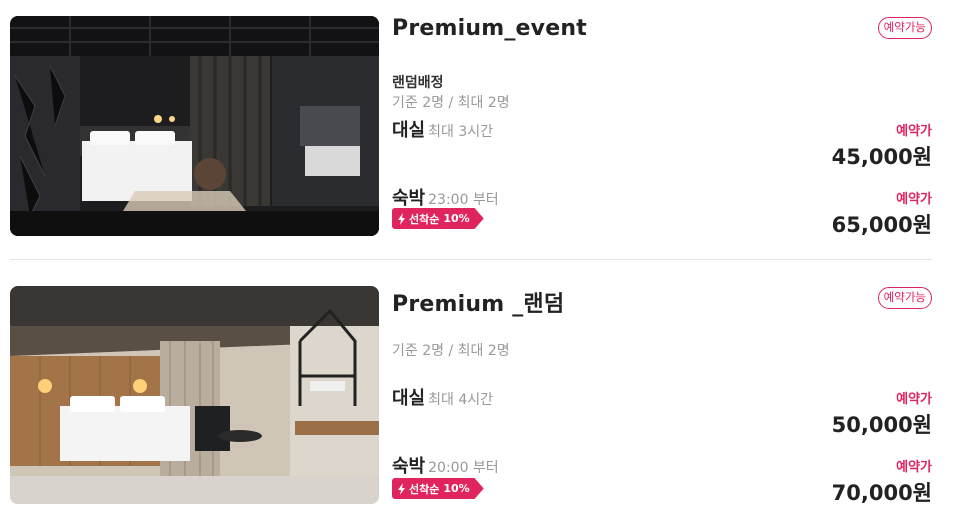  I want to click on rent-row: 대실 최대 3시간, so click(442, 129).